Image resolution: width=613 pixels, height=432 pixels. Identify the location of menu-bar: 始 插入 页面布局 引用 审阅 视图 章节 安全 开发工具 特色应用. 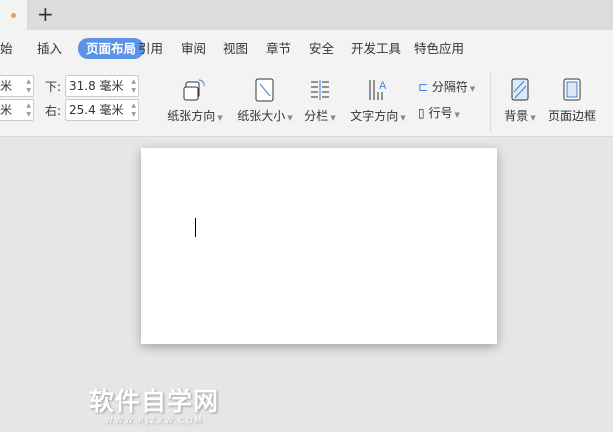
(306, 48).